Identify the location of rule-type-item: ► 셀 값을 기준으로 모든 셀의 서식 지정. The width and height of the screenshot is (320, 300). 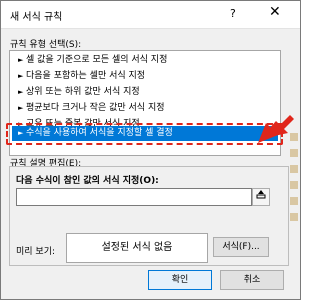
(145, 60).